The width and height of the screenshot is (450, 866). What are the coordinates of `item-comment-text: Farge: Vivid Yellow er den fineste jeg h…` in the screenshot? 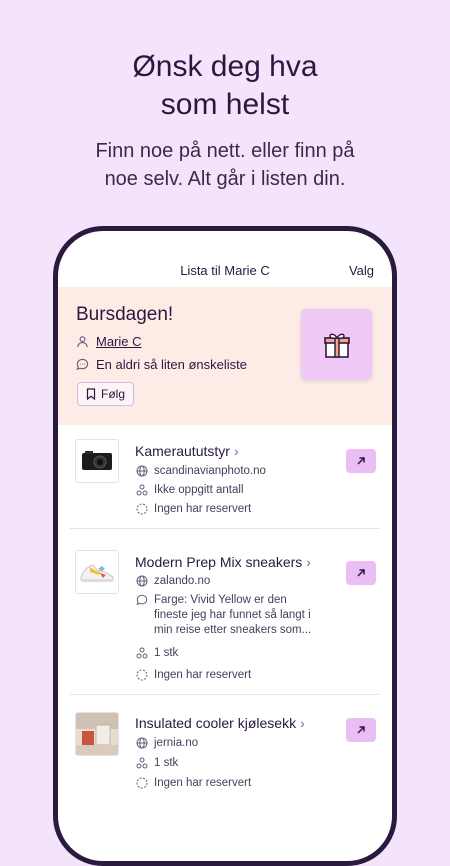 It's located at (232, 615).